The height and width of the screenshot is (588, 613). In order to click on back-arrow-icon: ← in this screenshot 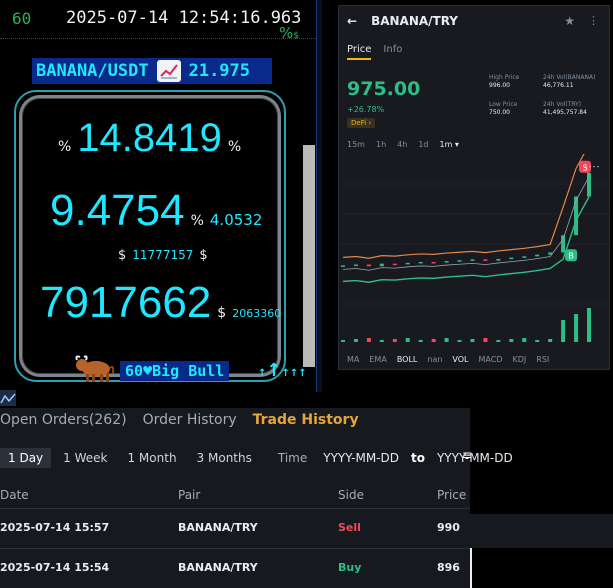, I will do `click(352, 21)`.